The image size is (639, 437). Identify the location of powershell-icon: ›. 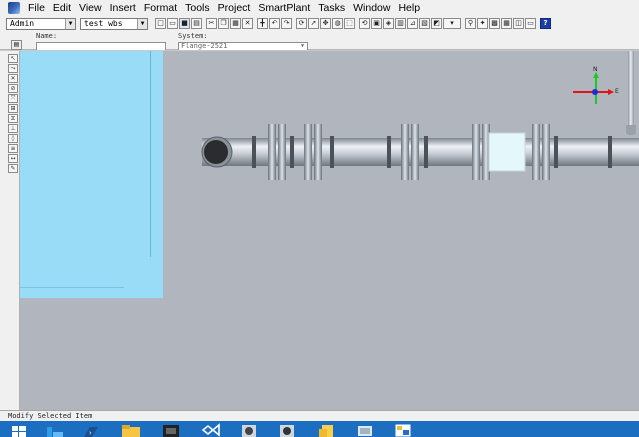
(91, 430).